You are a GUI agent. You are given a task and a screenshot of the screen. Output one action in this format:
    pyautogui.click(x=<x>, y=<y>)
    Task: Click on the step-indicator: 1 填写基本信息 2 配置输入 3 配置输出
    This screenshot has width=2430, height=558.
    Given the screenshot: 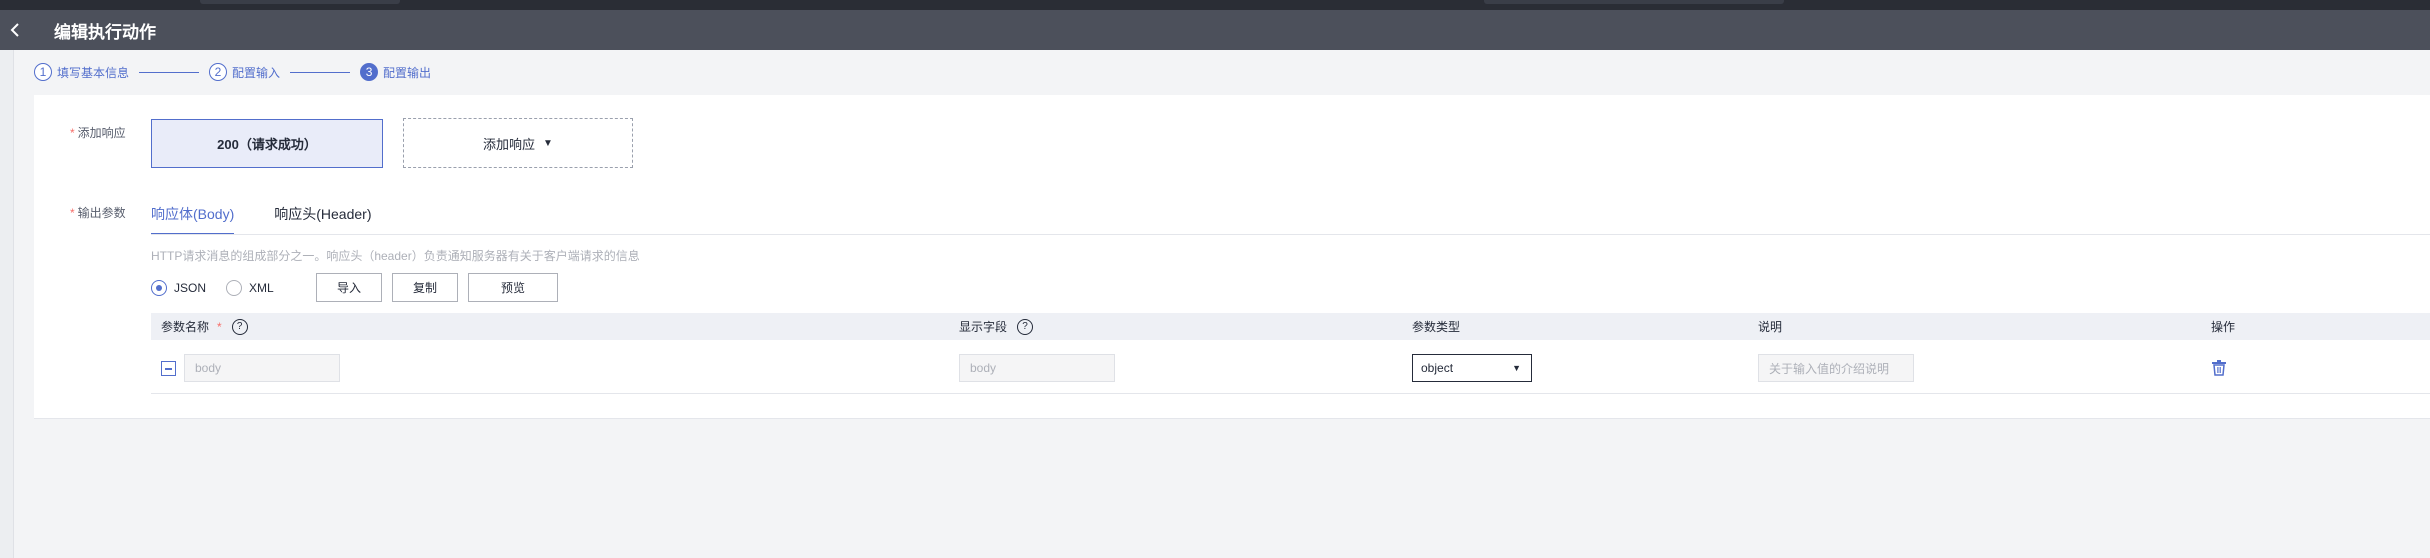 What is the action you would take?
    pyautogui.click(x=232, y=72)
    